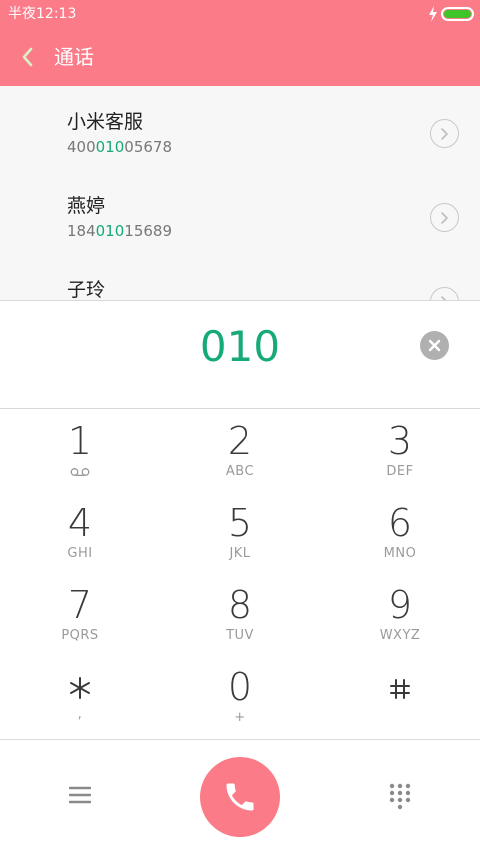 This screenshot has width=480, height=853. I want to click on page-title: 通话, so click(74, 57).